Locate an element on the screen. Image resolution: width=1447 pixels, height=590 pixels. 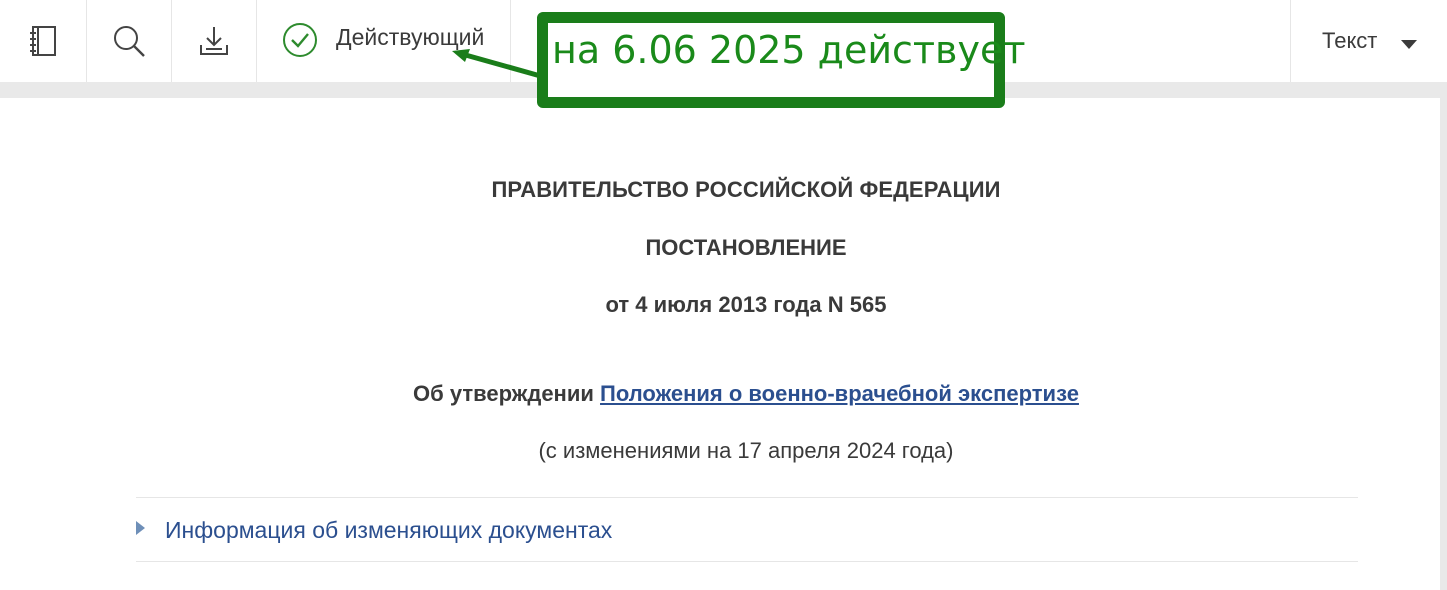
view-mode-label: Текст is located at coordinates (1350, 40).